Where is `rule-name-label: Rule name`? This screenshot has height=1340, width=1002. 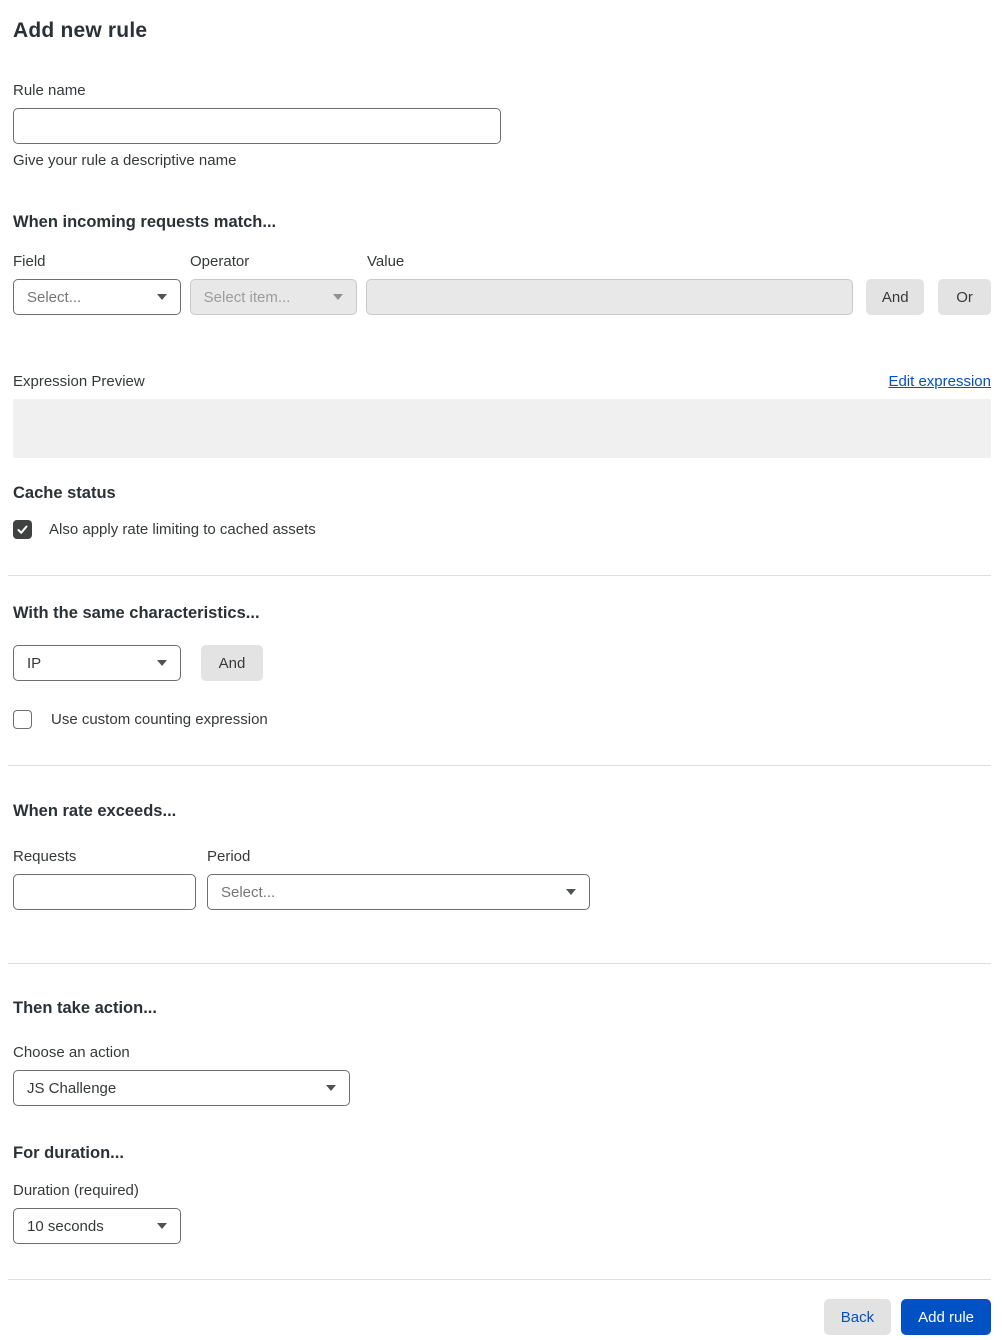
rule-name-label: Rule name is located at coordinates (49, 90).